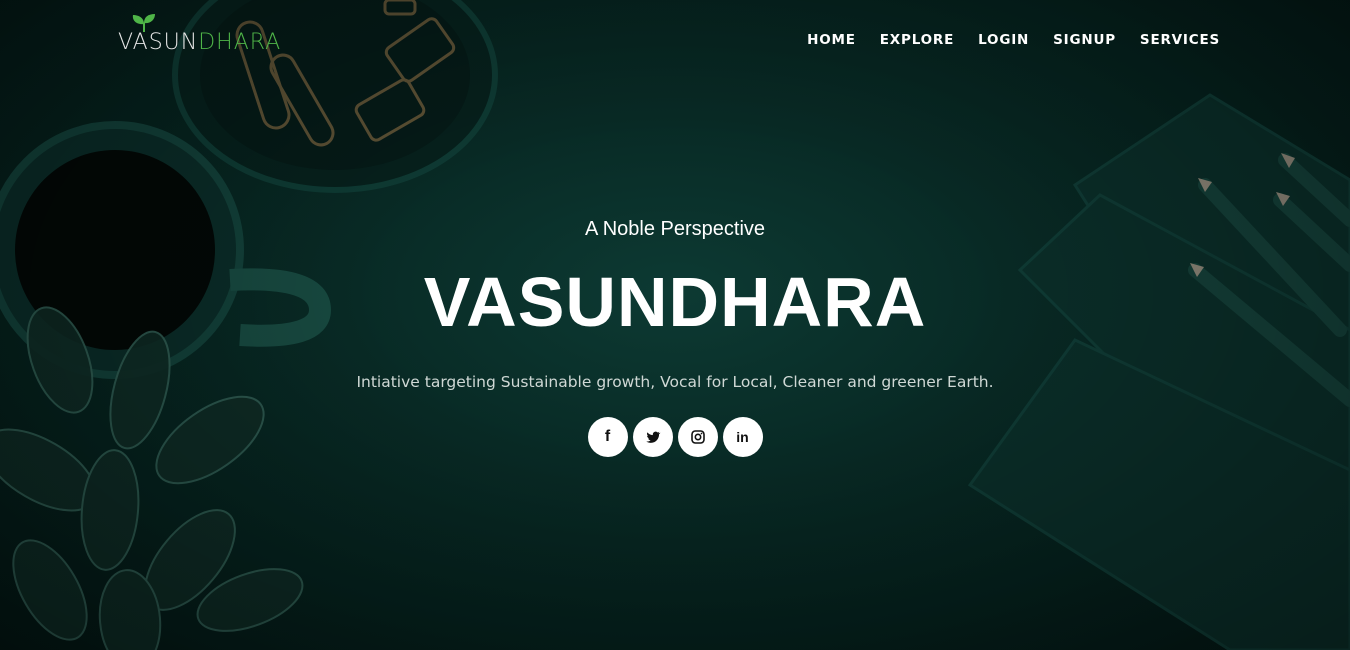 The width and height of the screenshot is (1350, 650). I want to click on facebook-icon: f, so click(607, 436).